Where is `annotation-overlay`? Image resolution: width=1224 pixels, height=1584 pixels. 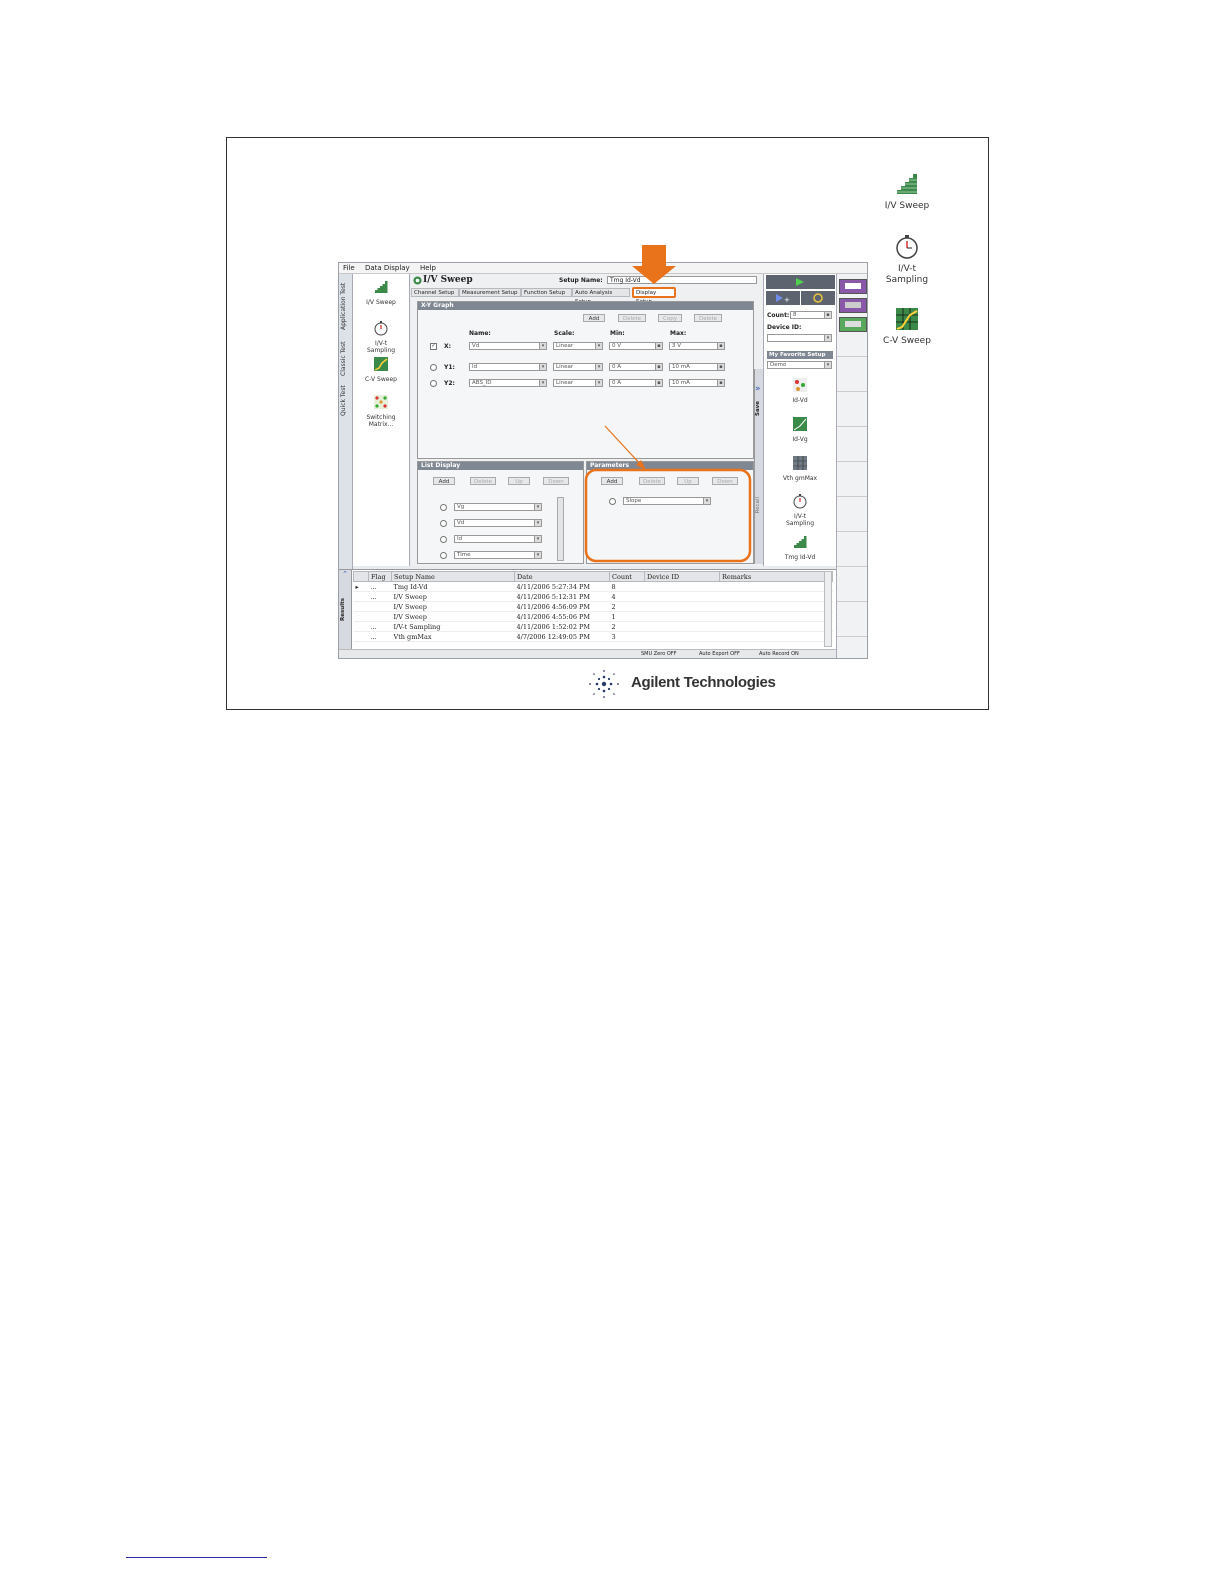 annotation-overlay is located at coordinates (668, 404).